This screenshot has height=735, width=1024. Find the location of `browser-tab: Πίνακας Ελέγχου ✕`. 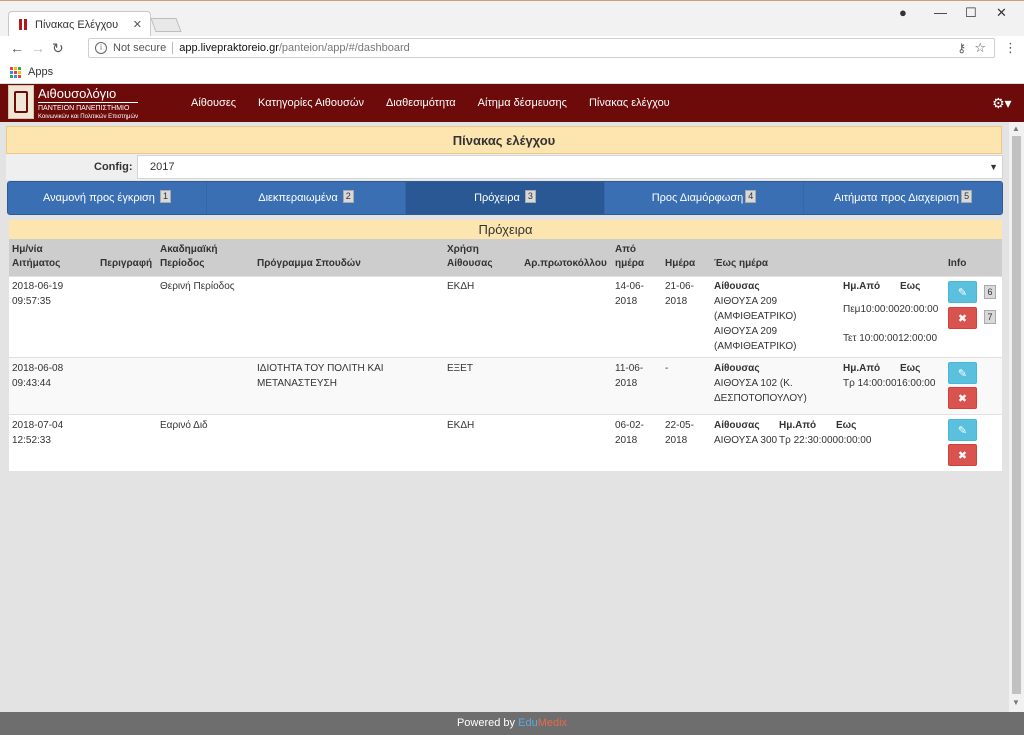

browser-tab: Πίνακας Ελέγχου ✕ is located at coordinates (79, 24).